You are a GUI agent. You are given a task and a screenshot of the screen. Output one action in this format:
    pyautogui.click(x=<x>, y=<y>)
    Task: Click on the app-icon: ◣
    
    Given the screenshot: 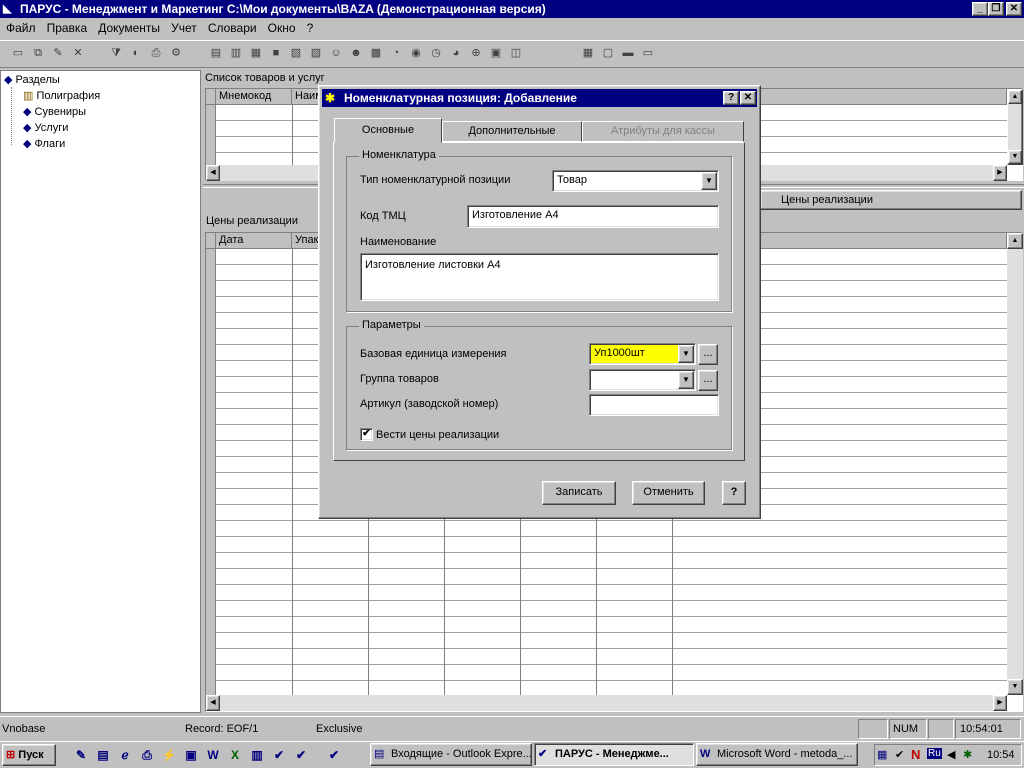 What is the action you would take?
    pyautogui.click(x=7, y=8)
    